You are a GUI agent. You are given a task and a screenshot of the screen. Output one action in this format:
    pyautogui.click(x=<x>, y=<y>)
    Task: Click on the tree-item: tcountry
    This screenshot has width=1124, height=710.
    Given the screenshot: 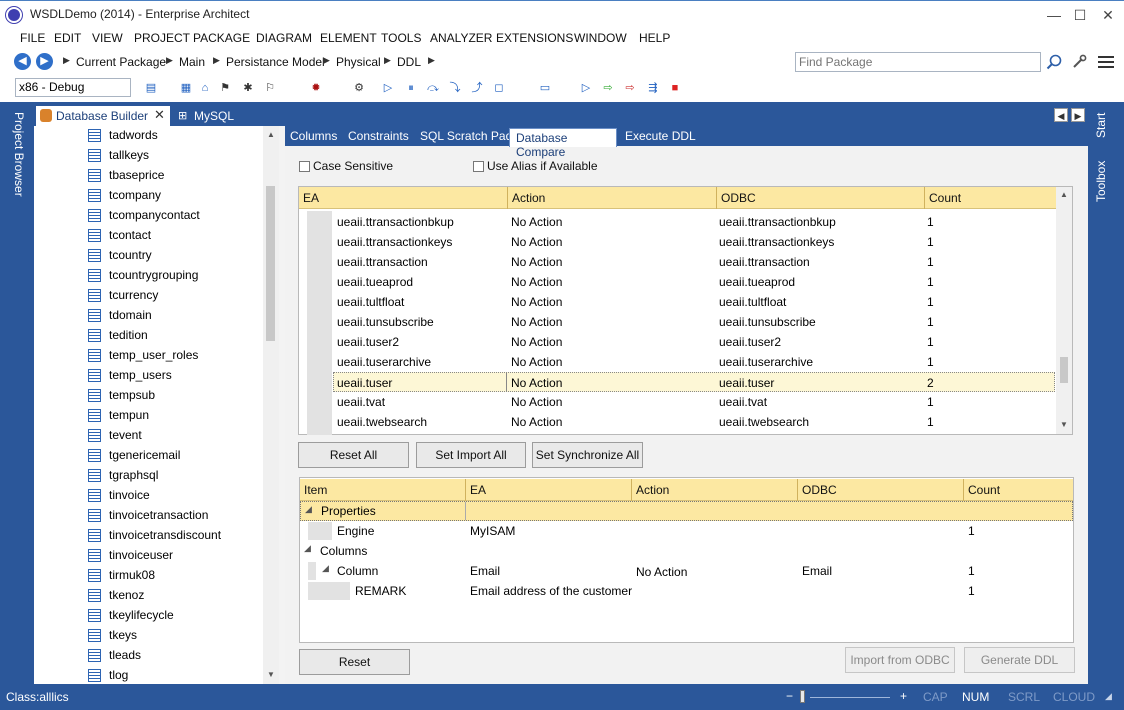 What is the action you would take?
    pyautogui.click(x=175, y=256)
    